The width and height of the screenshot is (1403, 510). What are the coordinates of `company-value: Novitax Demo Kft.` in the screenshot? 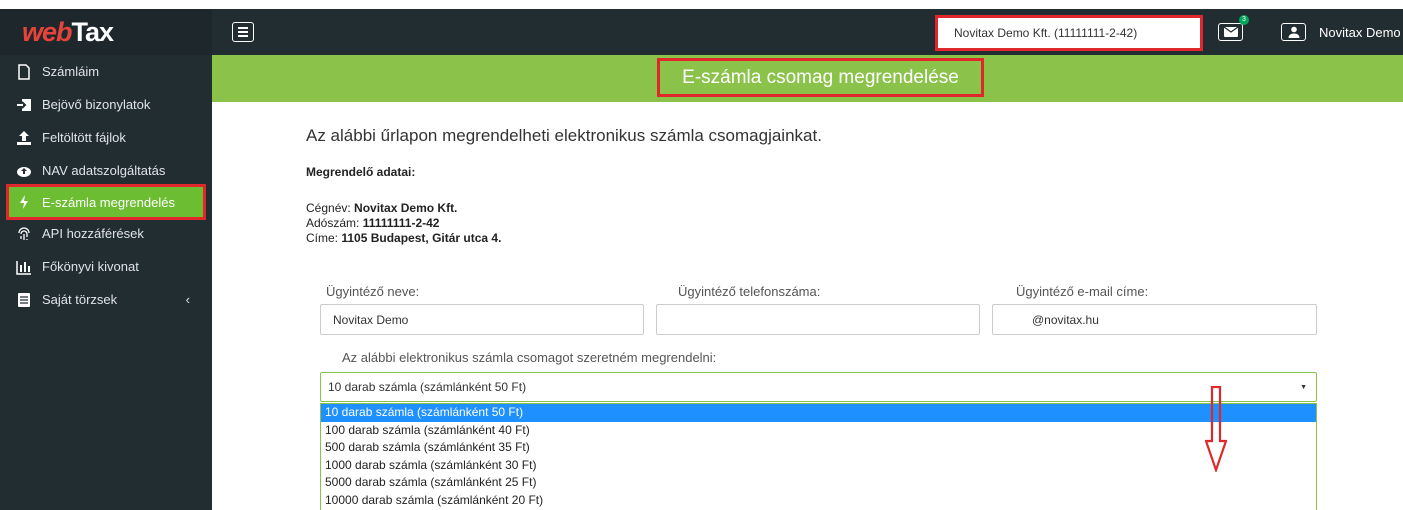 It's located at (406, 208).